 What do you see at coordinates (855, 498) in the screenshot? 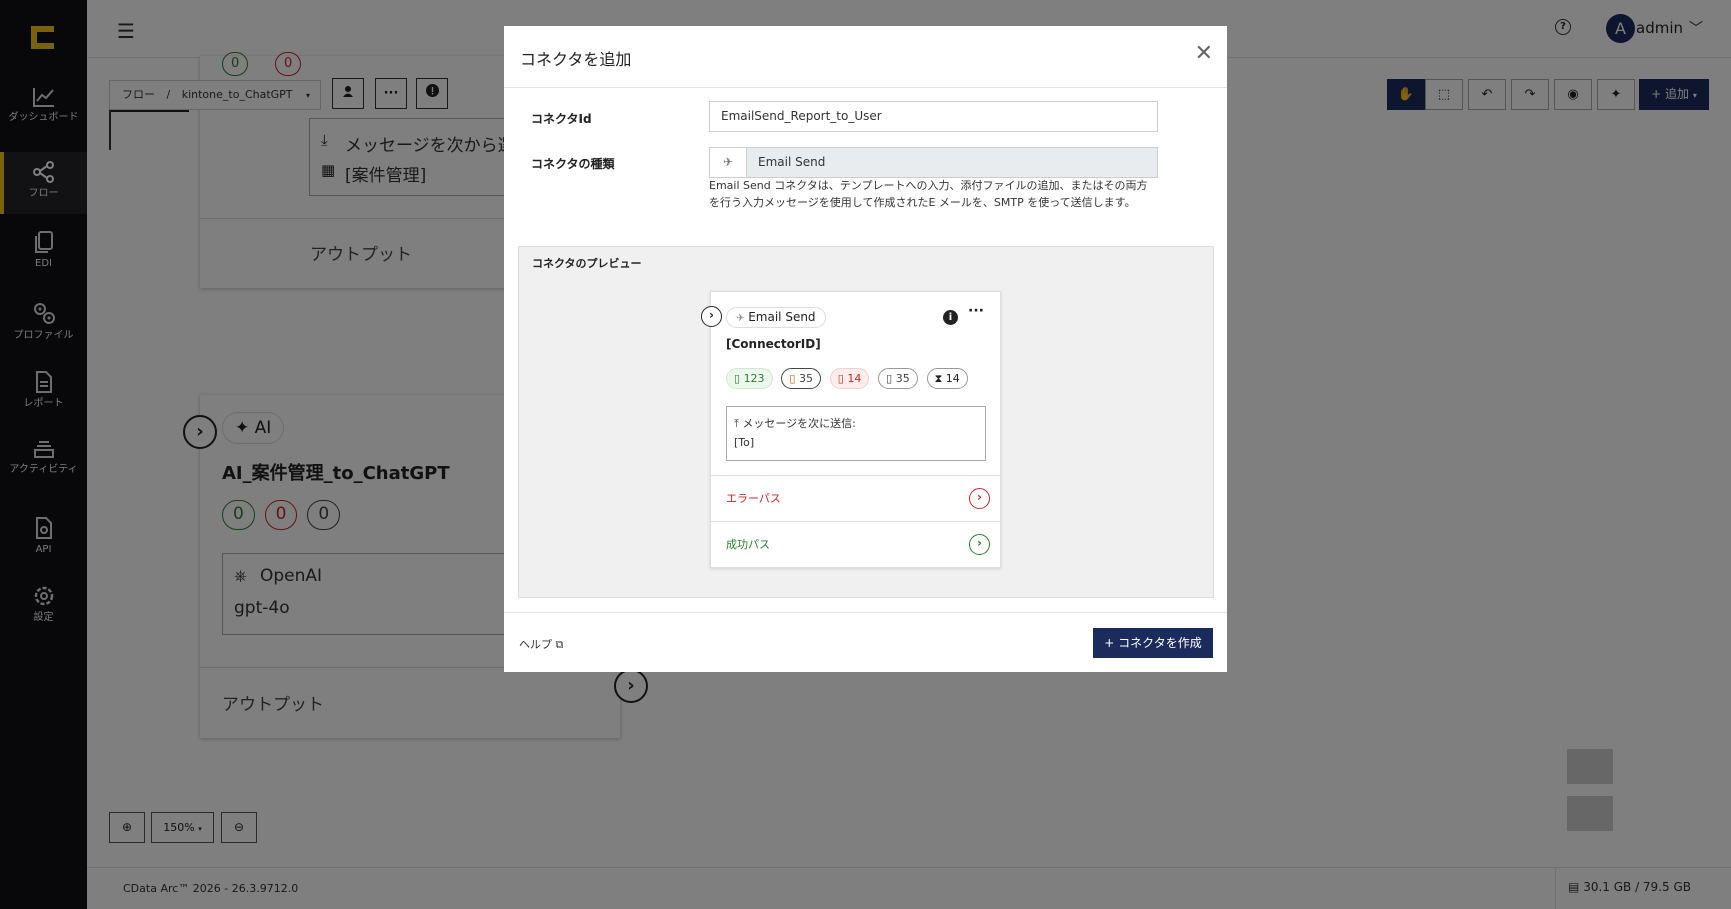
I see `error-path-row: エラーパス ›` at bounding box center [855, 498].